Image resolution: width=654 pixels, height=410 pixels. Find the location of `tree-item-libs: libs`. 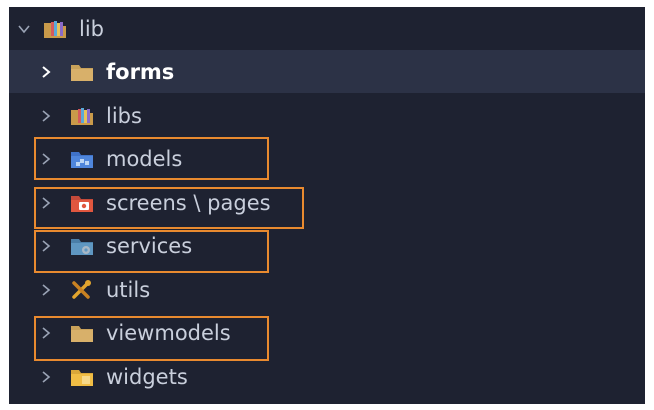

tree-item-libs: libs is located at coordinates (327, 115).